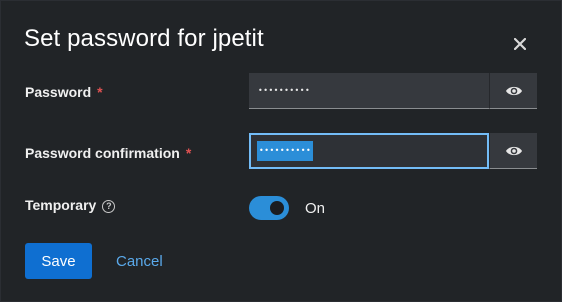 This screenshot has width=562, height=302. Describe the element at coordinates (109, 206) in the screenshot. I see `question-circle-icon: ?` at that location.